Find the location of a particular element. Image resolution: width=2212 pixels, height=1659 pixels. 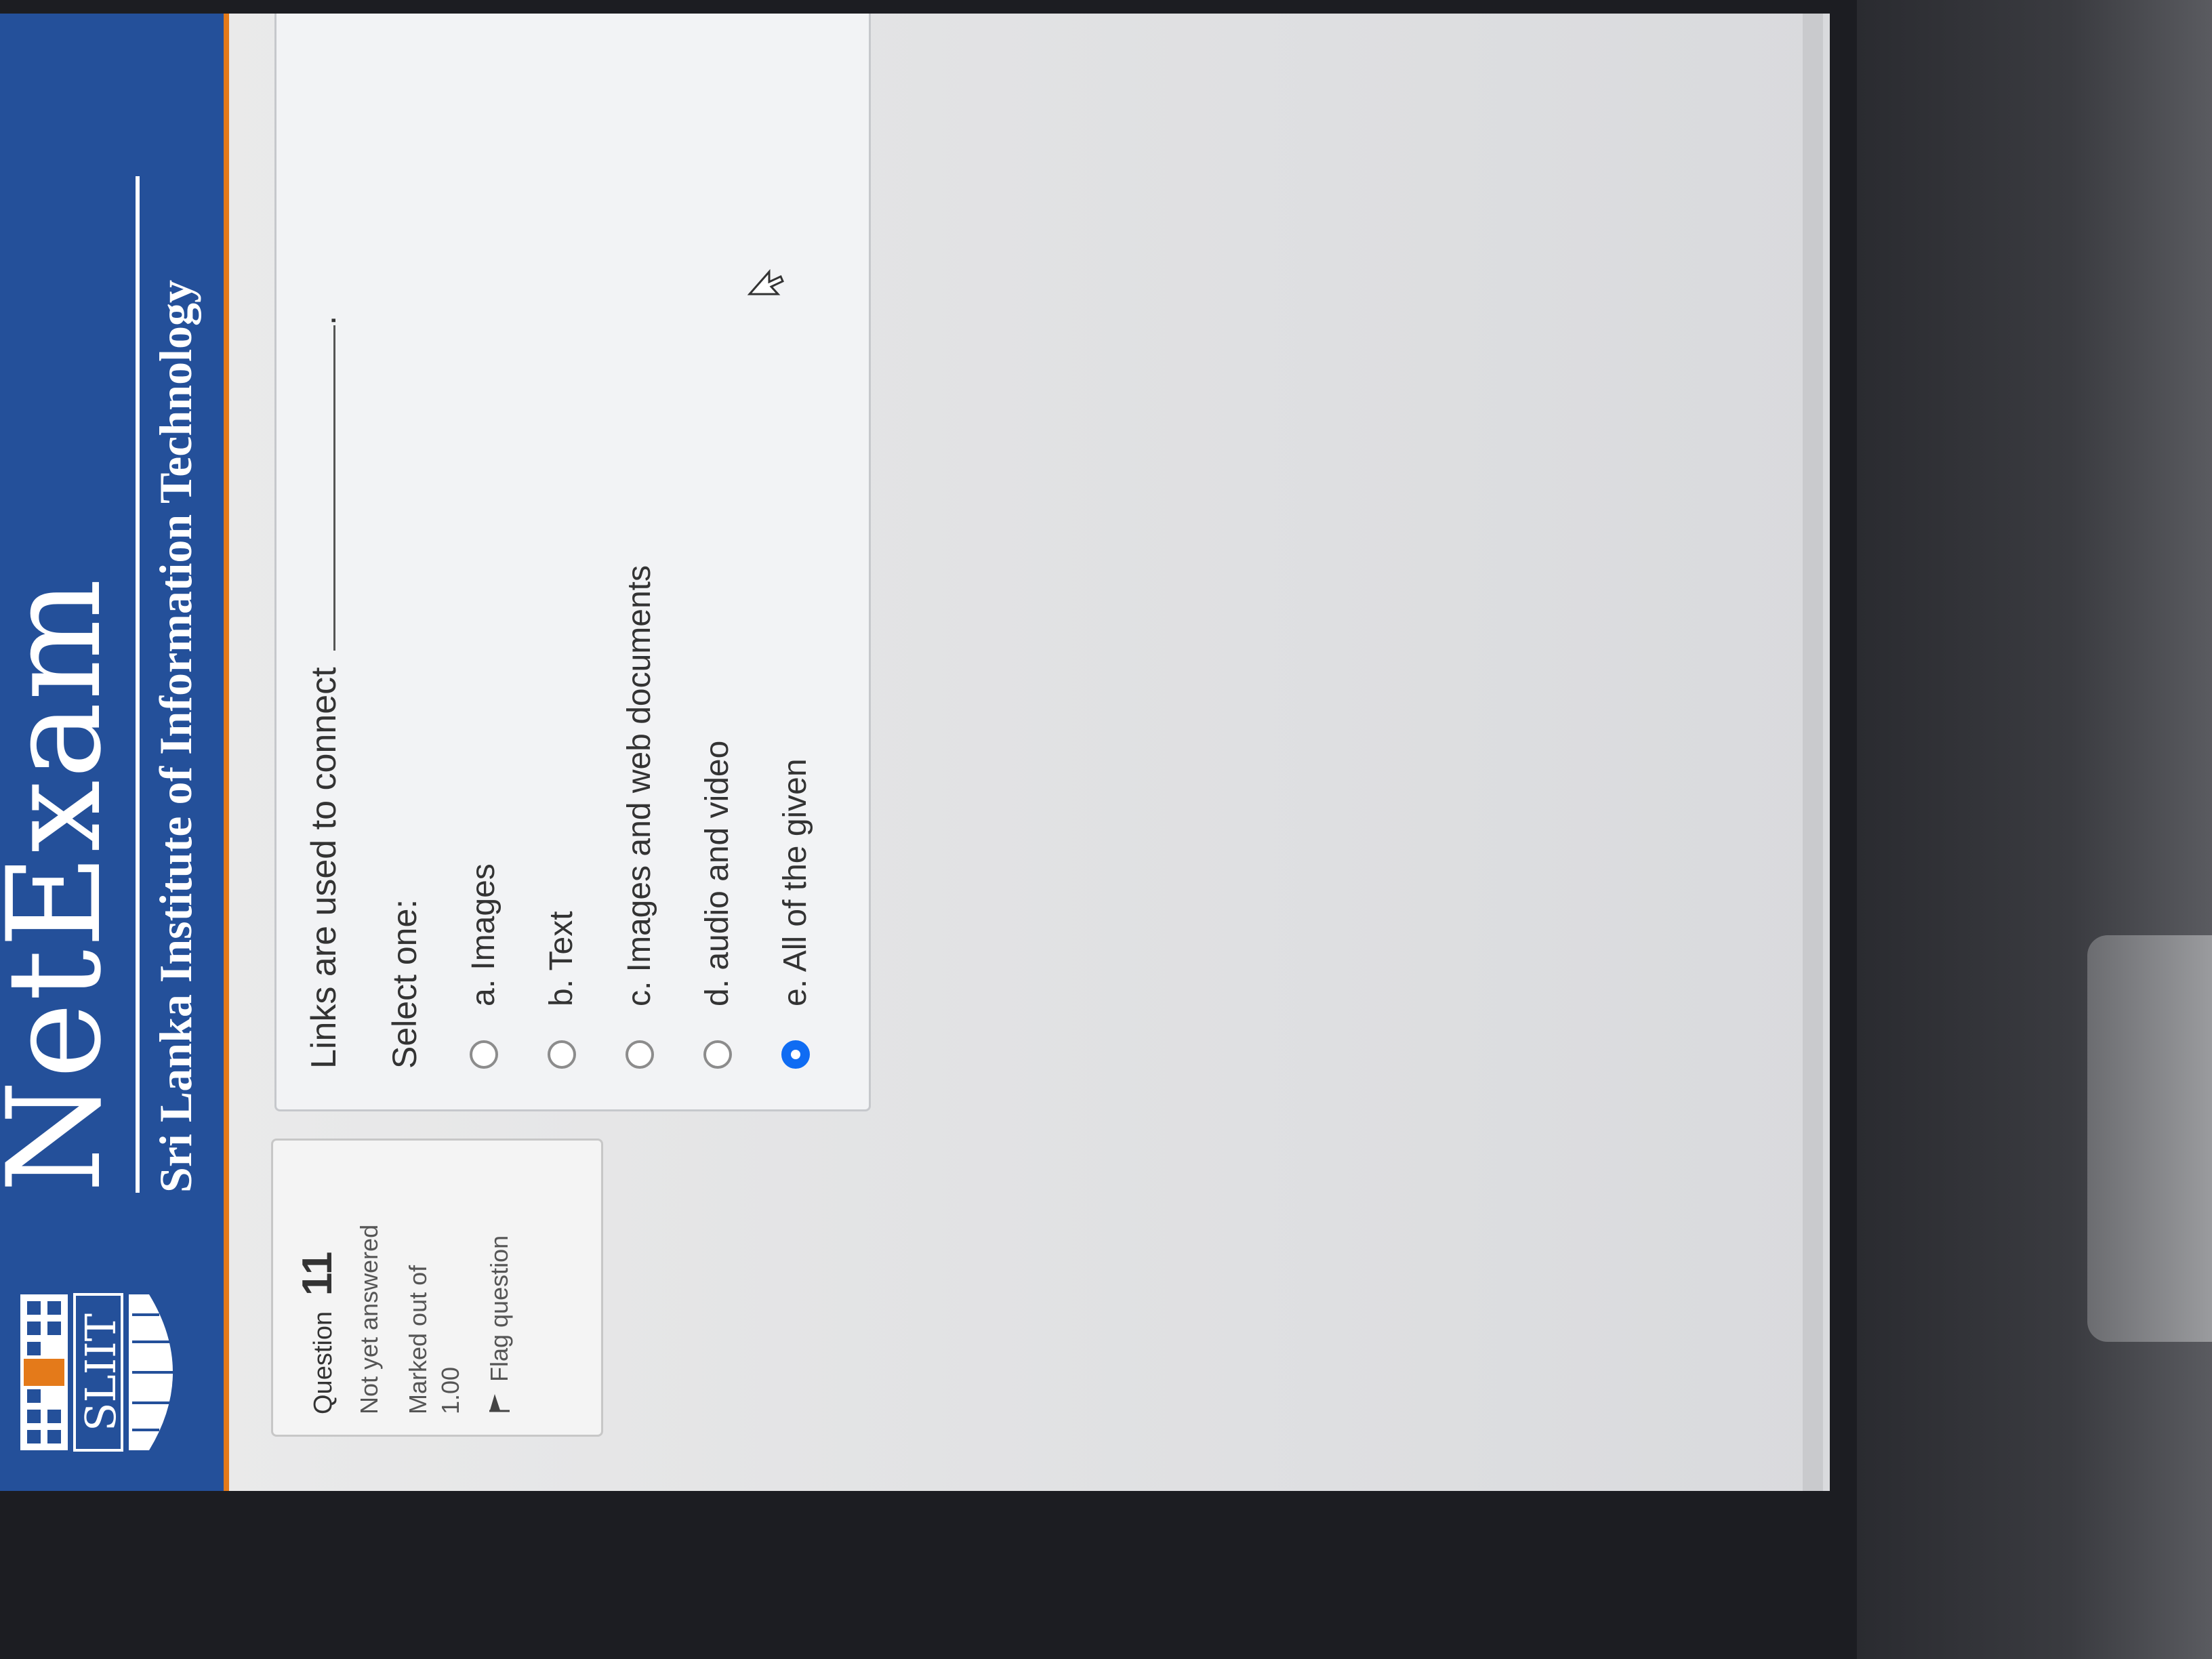

answer-status: Not yet answered is located at coordinates (369, 1319).